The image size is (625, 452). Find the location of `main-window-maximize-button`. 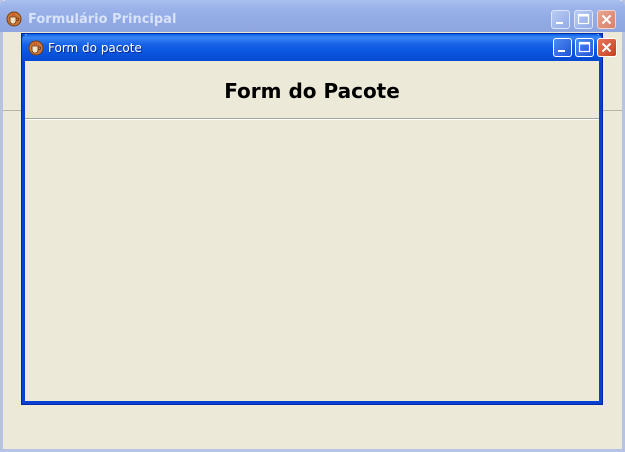

main-window-maximize-button is located at coordinates (583, 19).